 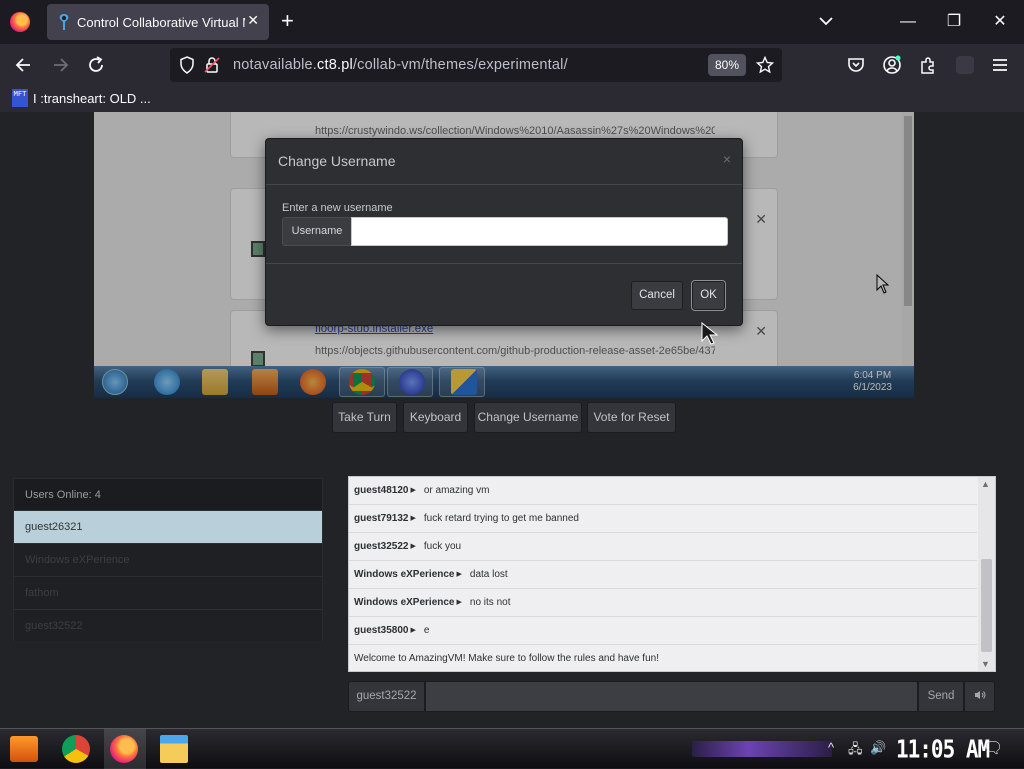 What do you see at coordinates (985, 484) in the screenshot?
I see `scroll-up-icon: ▲` at bounding box center [985, 484].